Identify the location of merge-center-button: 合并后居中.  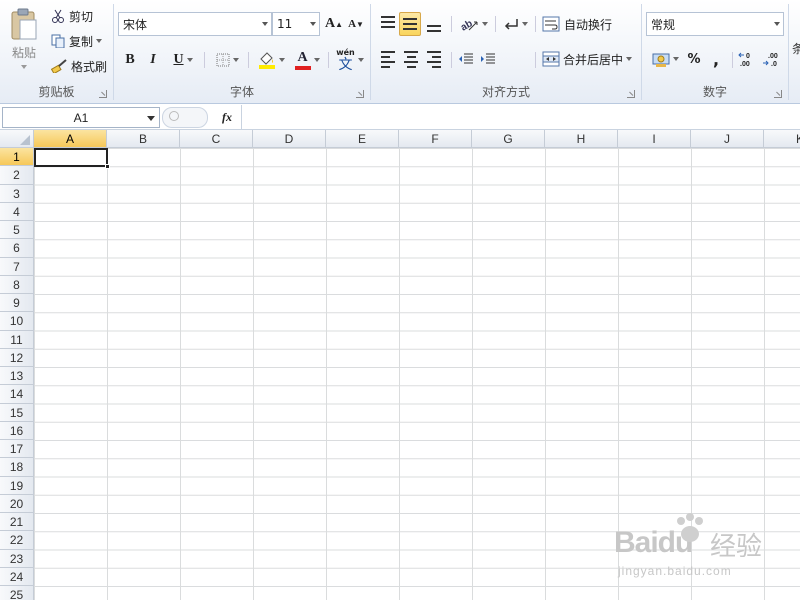
(589, 59).